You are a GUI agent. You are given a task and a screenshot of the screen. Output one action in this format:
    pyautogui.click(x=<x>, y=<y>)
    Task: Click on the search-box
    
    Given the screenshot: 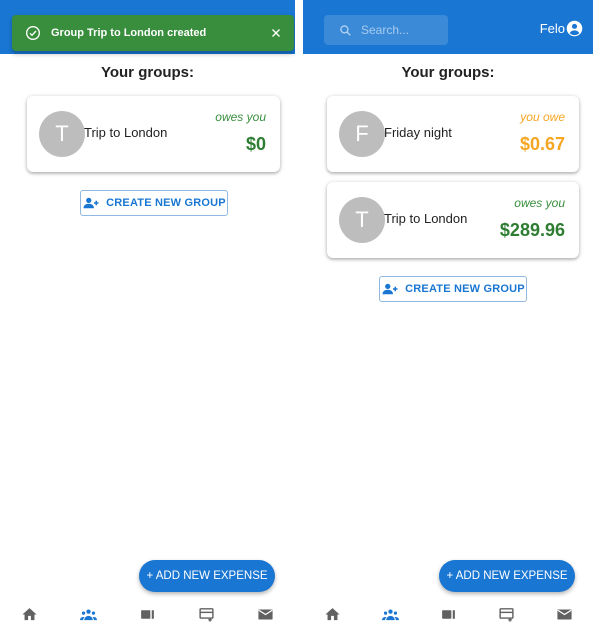 What is the action you would take?
    pyautogui.click(x=386, y=30)
    